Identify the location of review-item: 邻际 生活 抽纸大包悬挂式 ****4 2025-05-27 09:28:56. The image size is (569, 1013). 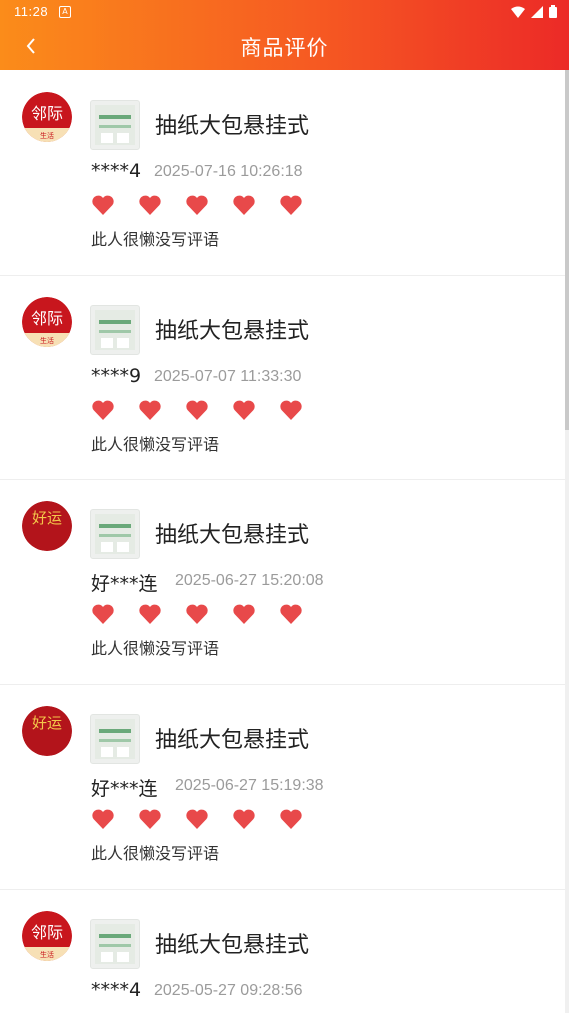
(282, 951).